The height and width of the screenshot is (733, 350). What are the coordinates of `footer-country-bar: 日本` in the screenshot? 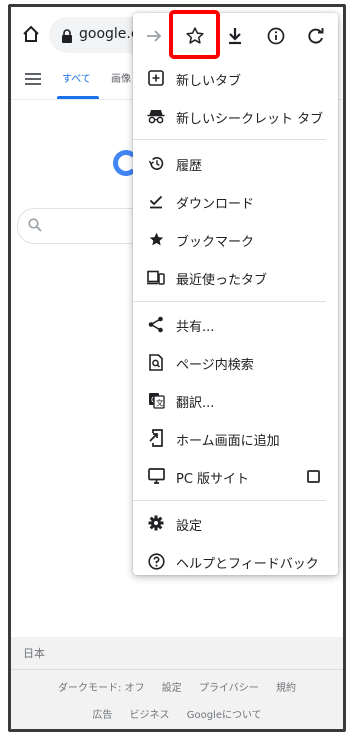 It's located at (177, 653).